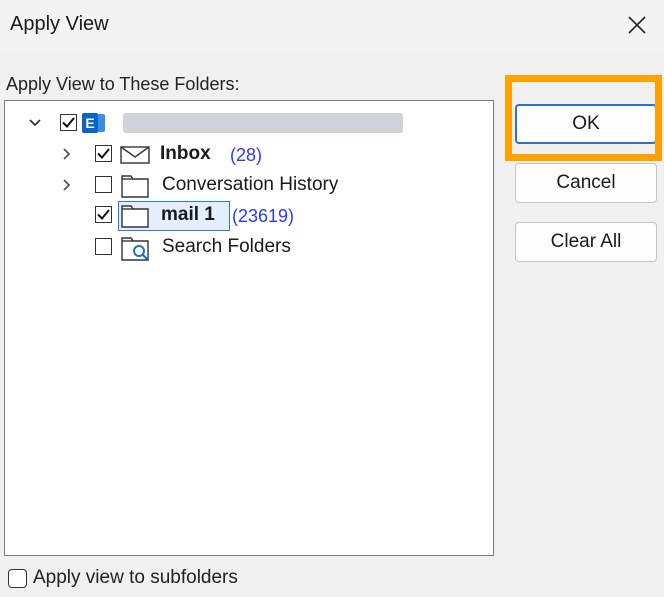  I want to click on ok-button: OK, so click(586, 124).